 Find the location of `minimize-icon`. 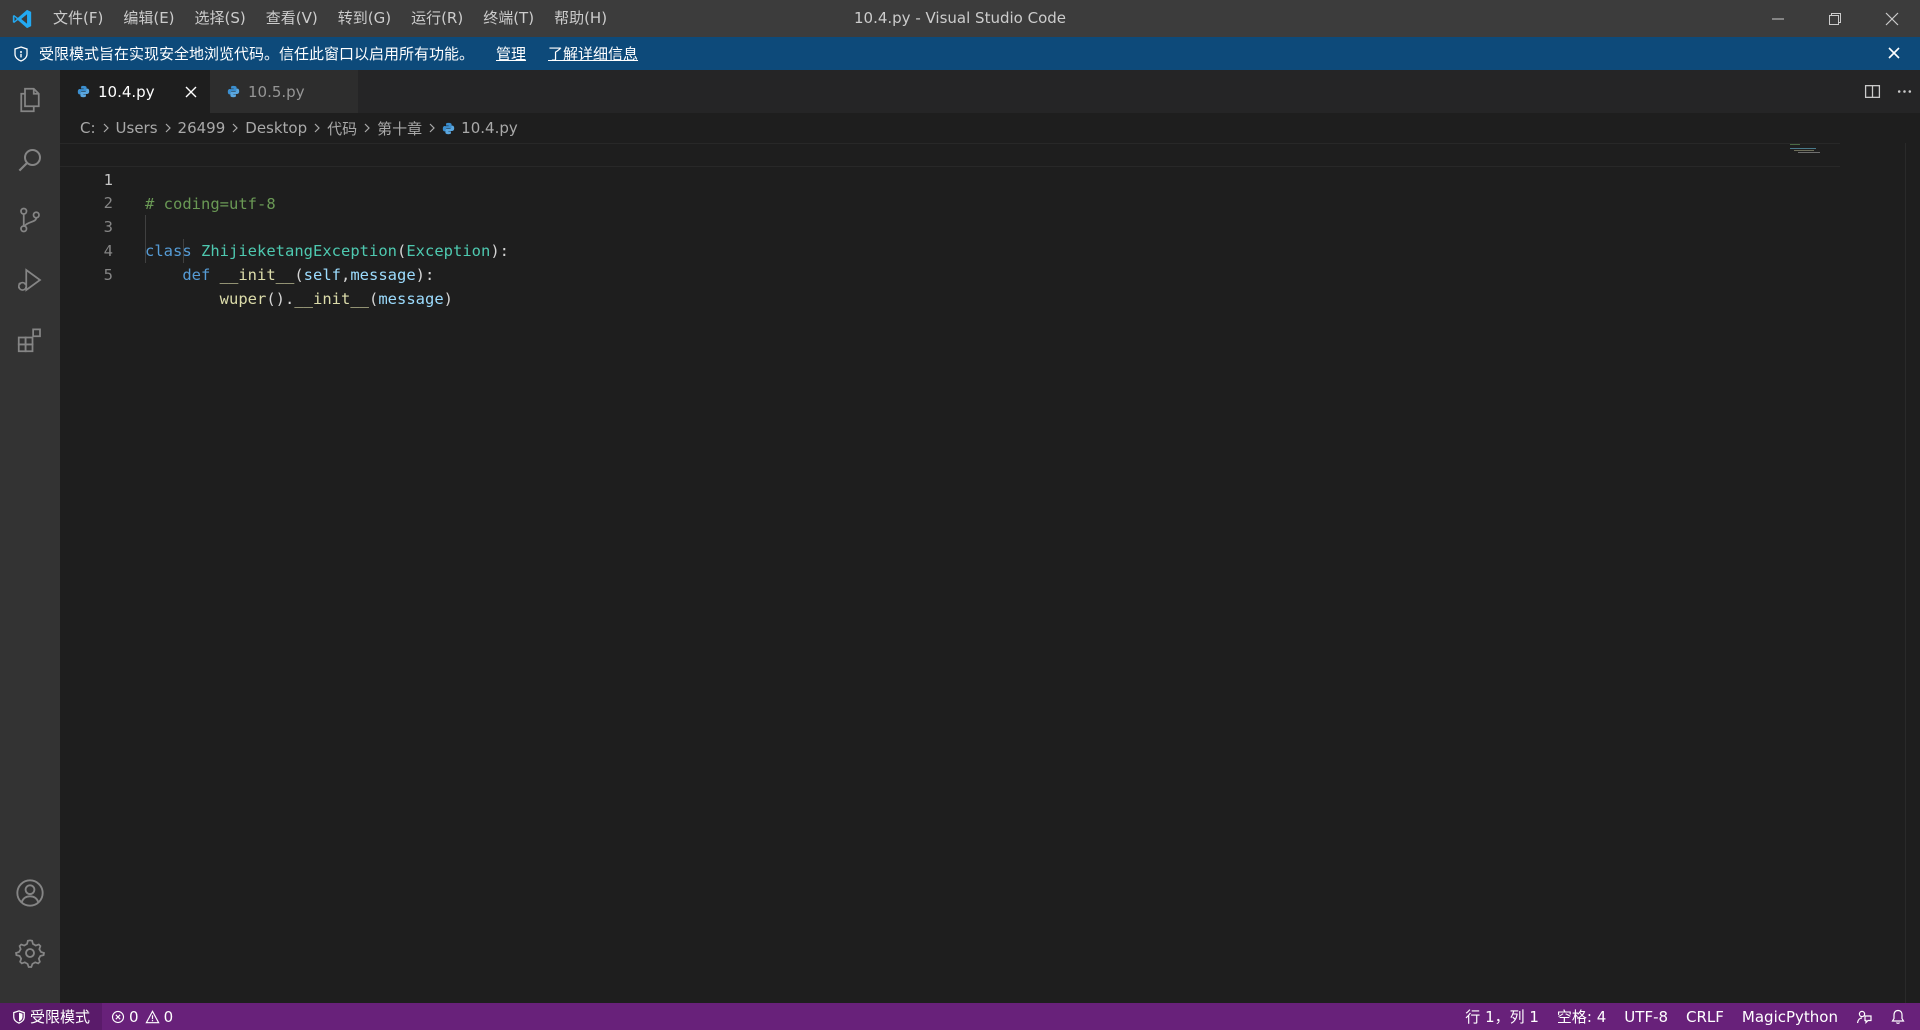

minimize-icon is located at coordinates (1777, 18).